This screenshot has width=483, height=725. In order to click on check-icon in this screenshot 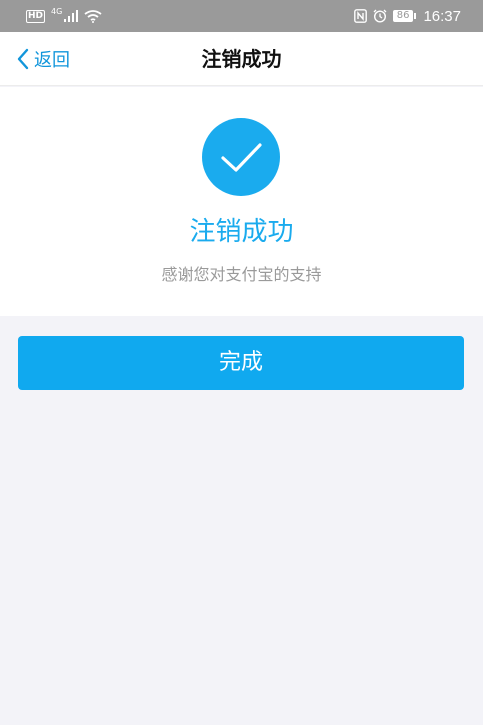, I will do `click(241, 157)`.